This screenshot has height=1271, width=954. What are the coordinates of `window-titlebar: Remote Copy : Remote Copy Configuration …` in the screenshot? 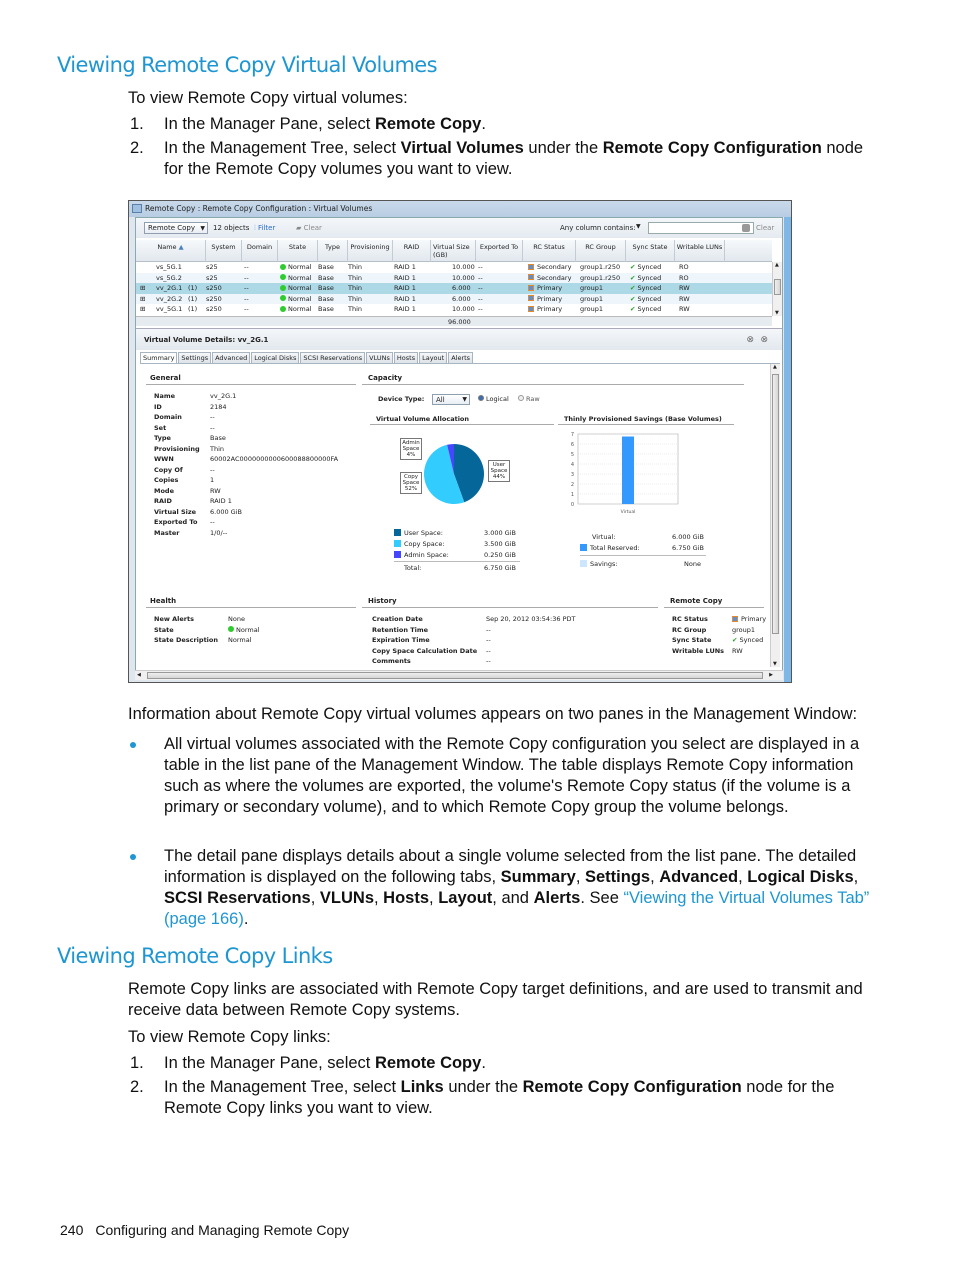 It's located at (460, 209).